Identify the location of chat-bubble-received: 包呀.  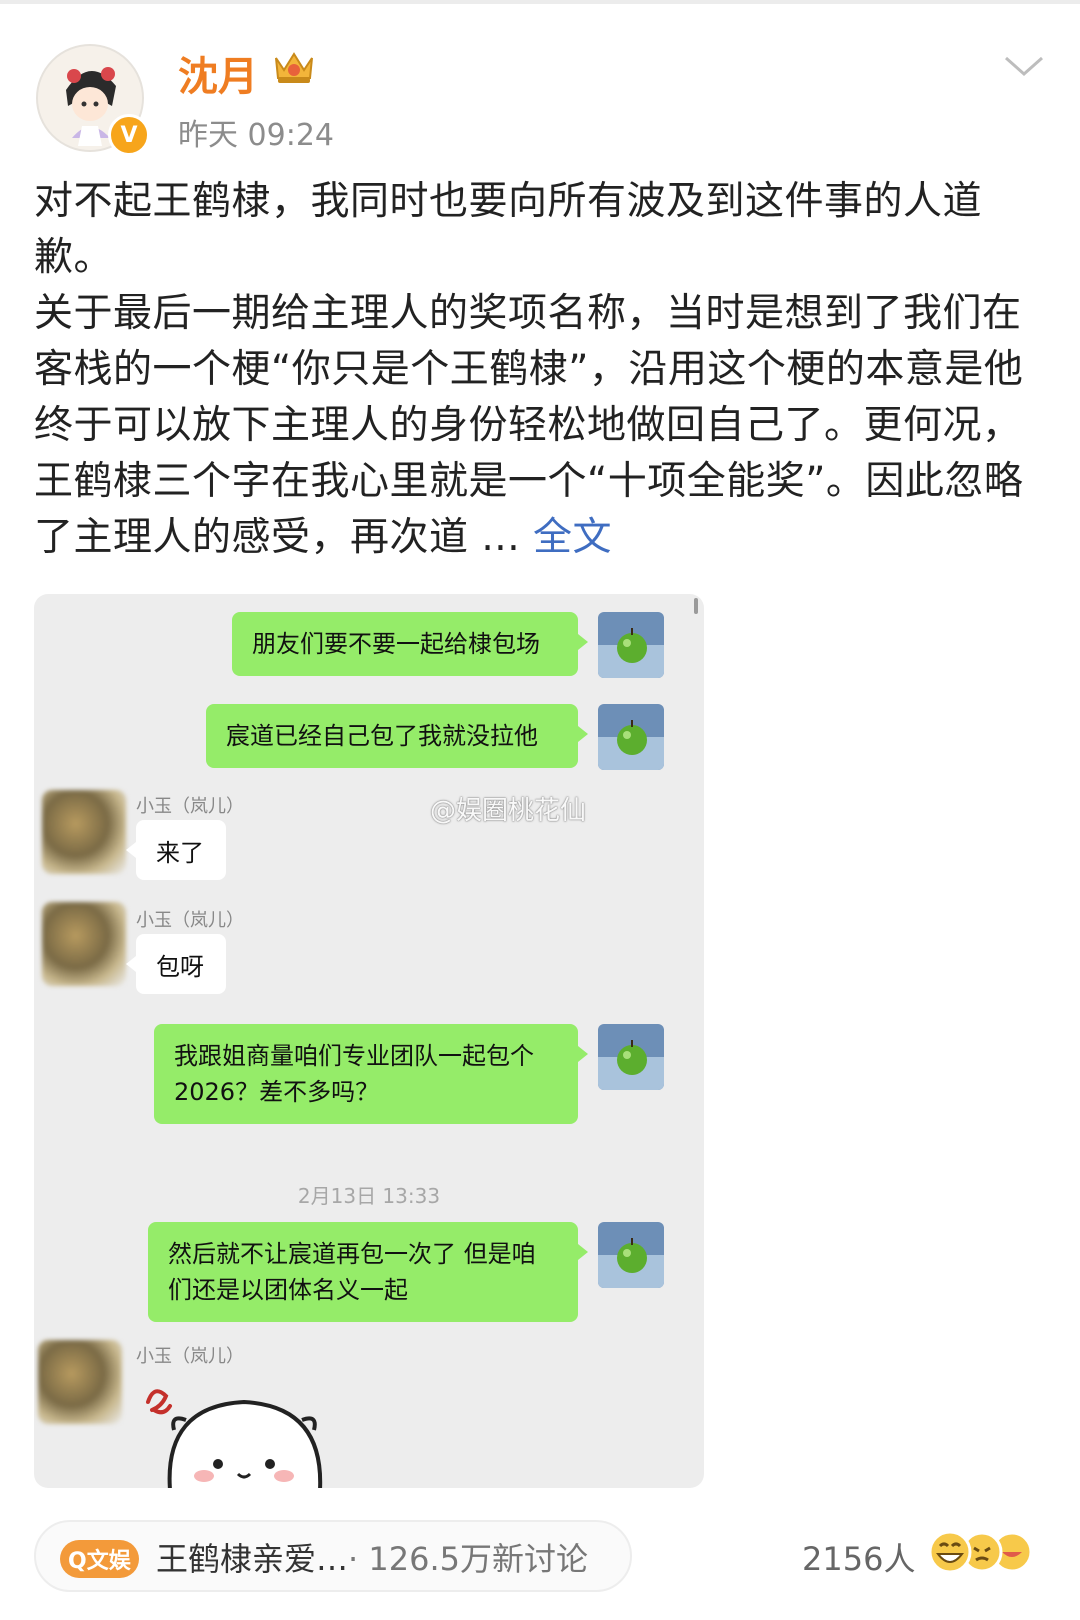
(176, 964).